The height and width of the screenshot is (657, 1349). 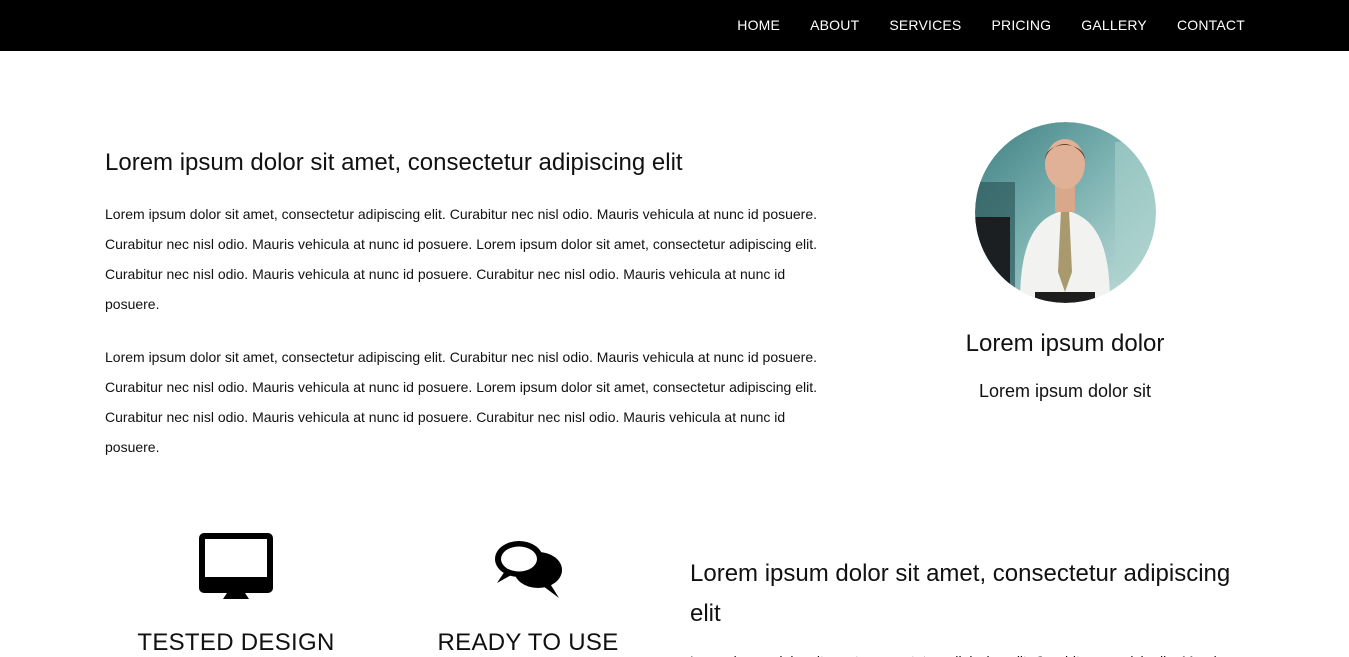 I want to click on nav-link-gallery: GALLERY, so click(x=1114, y=25).